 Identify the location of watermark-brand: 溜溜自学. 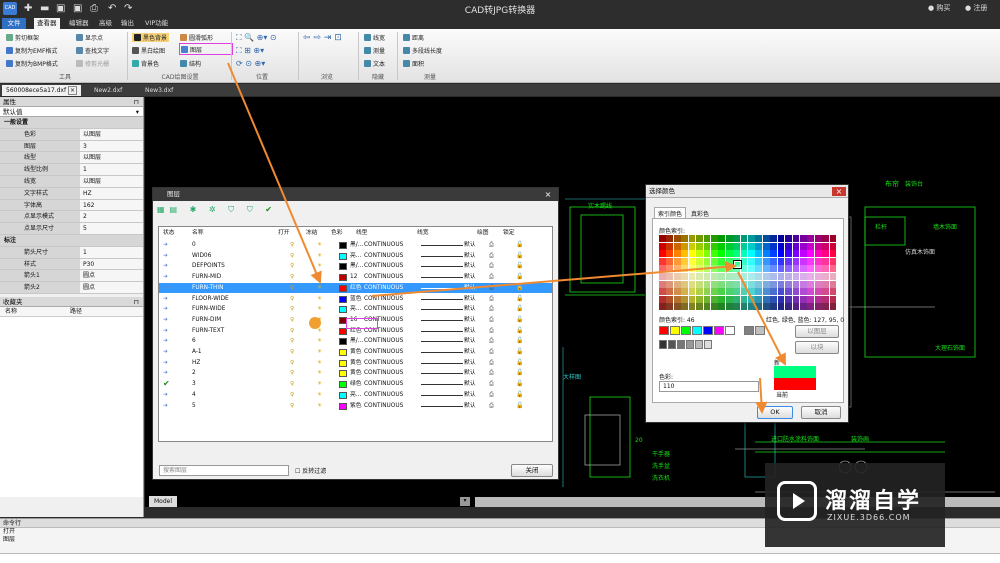
(873, 501).